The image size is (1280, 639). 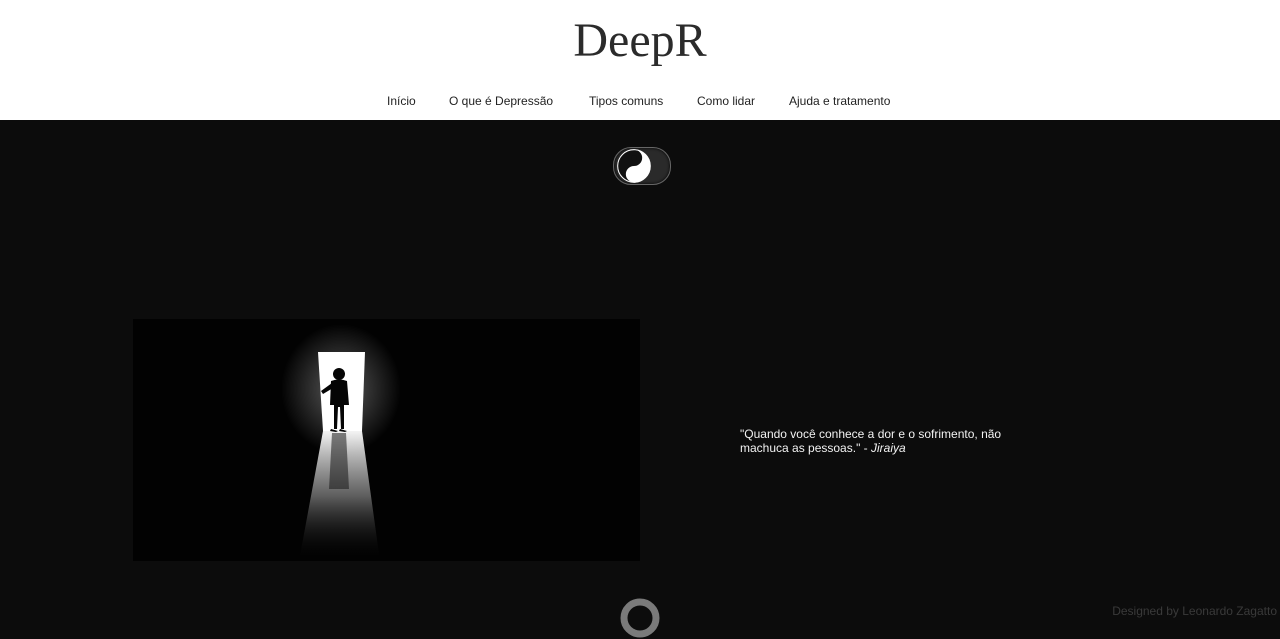 I want to click on yin-yang-icon, so click(x=634, y=166).